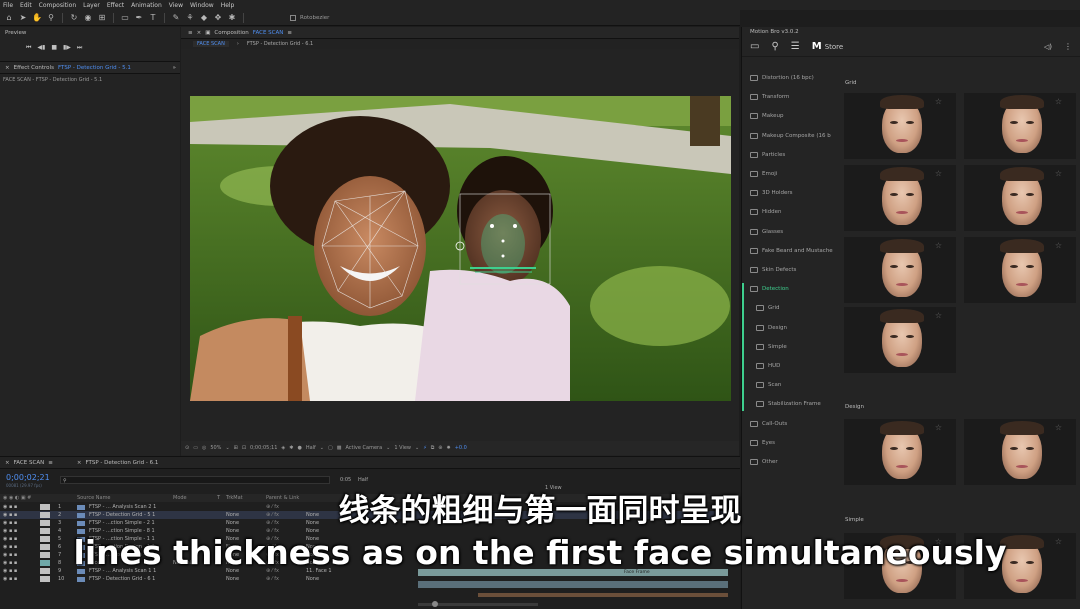 This screenshot has width=1080, height=609. What do you see at coordinates (762, 443) in the screenshot?
I see `category-item: Eyes` at bounding box center [762, 443].